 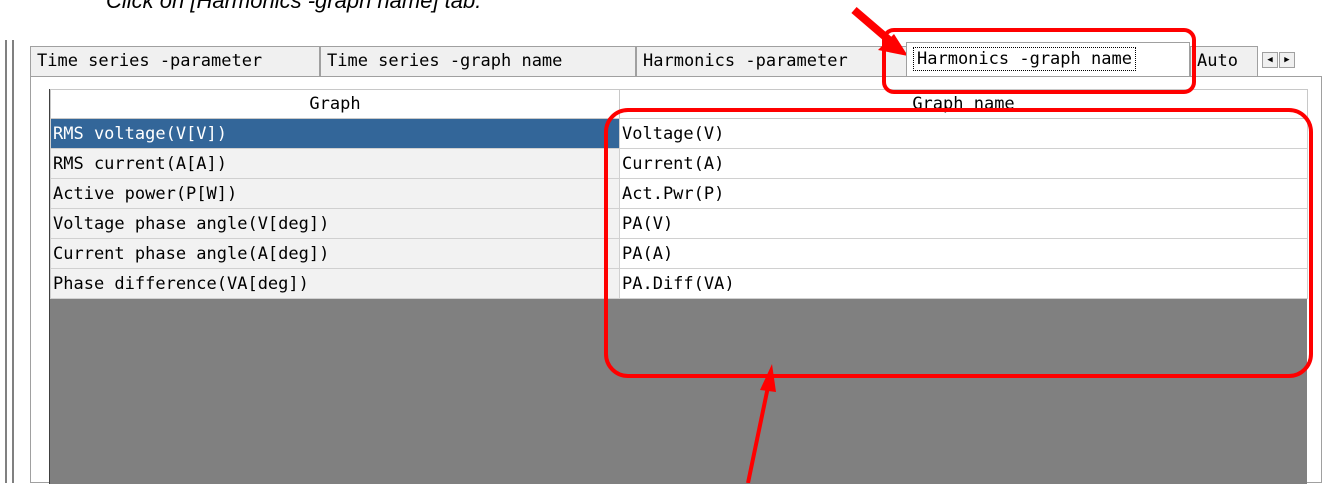 What do you see at coordinates (335, 193) in the screenshot?
I see `graph-cell: Active power(P[W])` at bounding box center [335, 193].